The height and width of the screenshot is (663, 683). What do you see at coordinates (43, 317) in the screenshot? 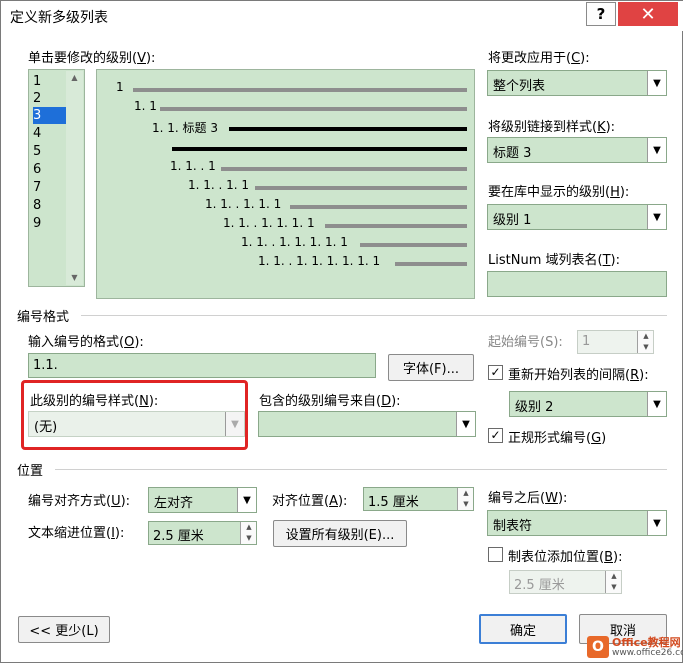
I see `numbering-format-section-title: 编号格式` at bounding box center [43, 317].